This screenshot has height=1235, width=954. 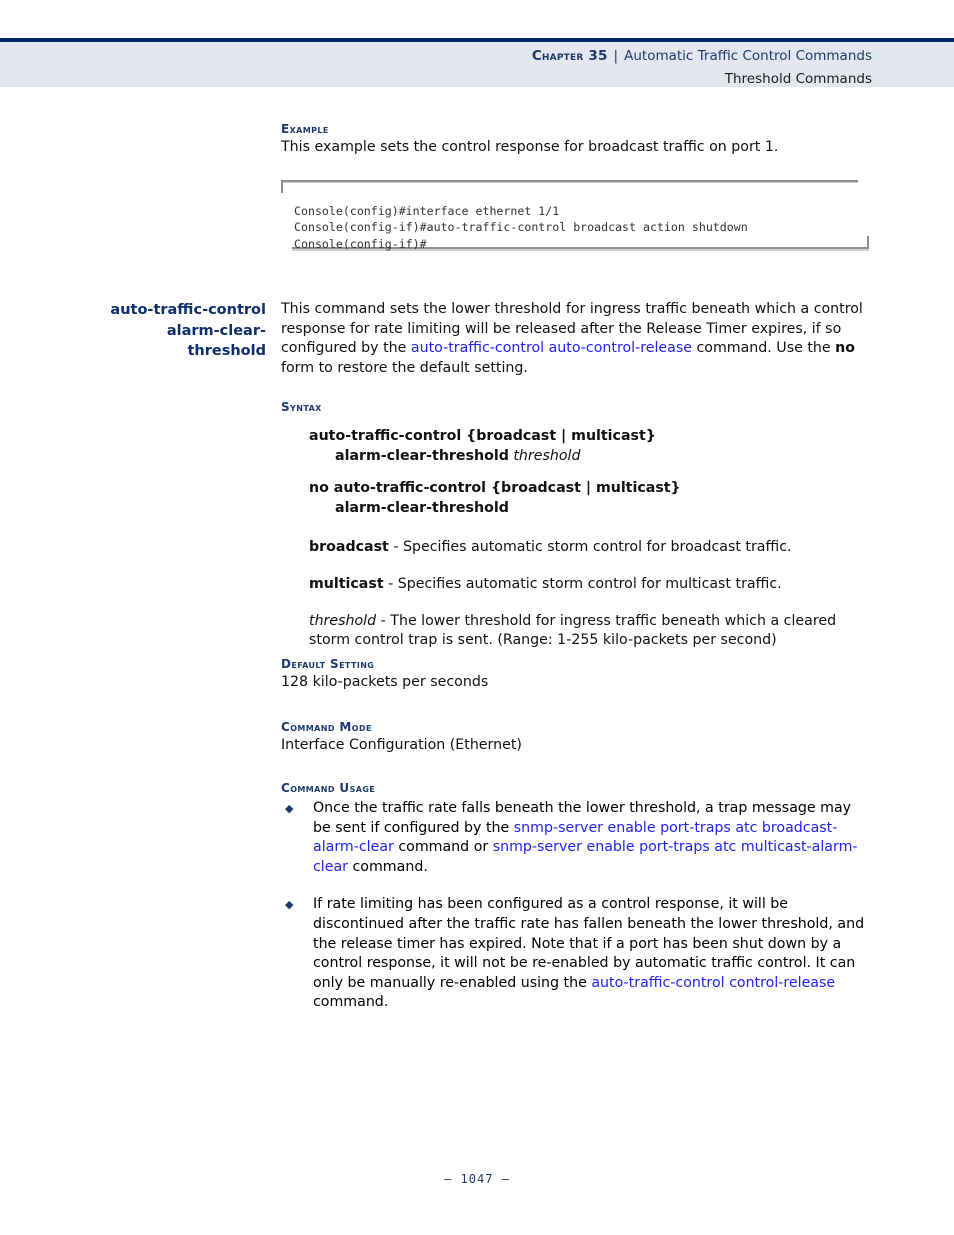 I want to click on syntax-braces-2: {broadcast | multicast}, so click(x=583, y=488).